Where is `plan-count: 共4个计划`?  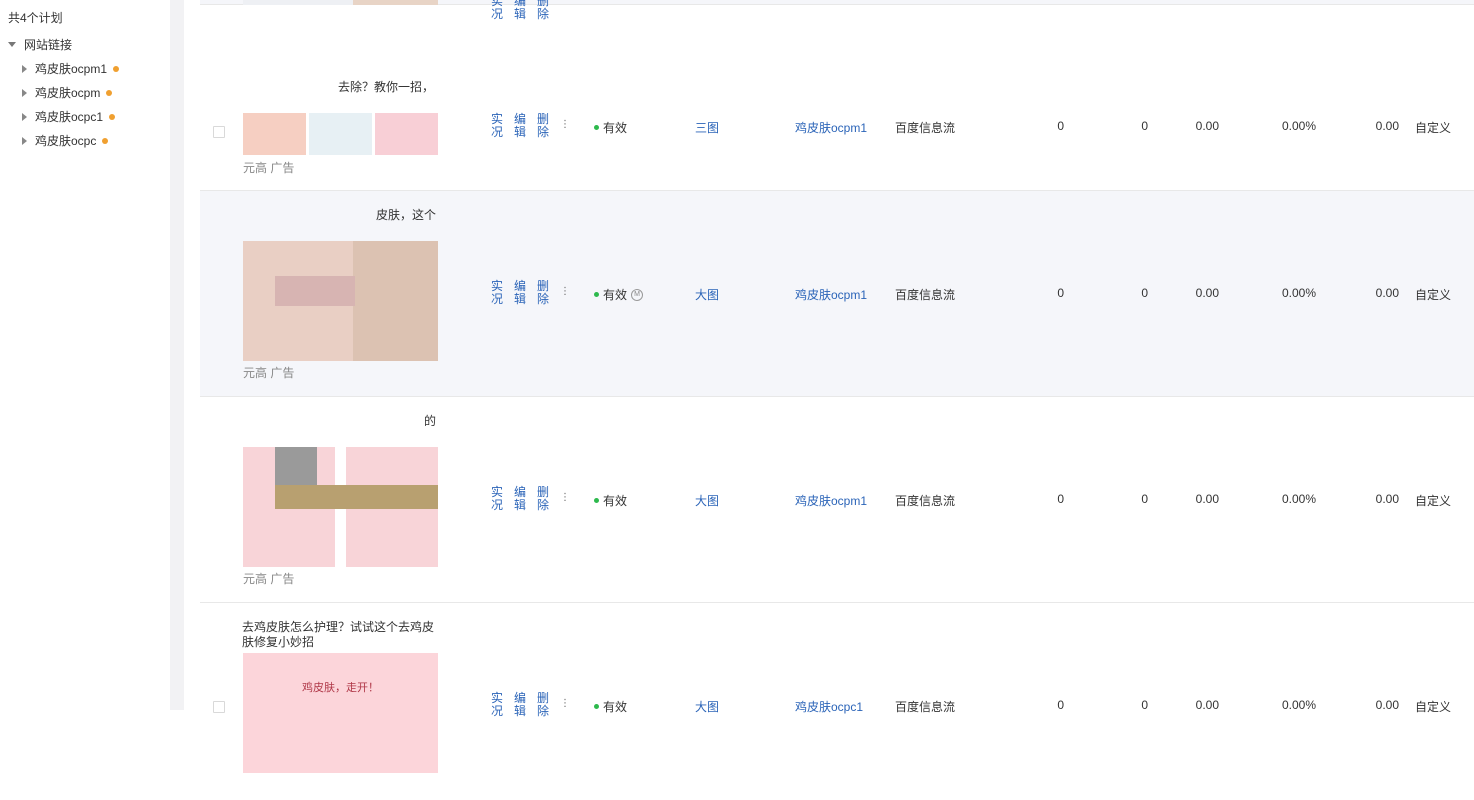 plan-count: 共4个计划 is located at coordinates (35, 18).